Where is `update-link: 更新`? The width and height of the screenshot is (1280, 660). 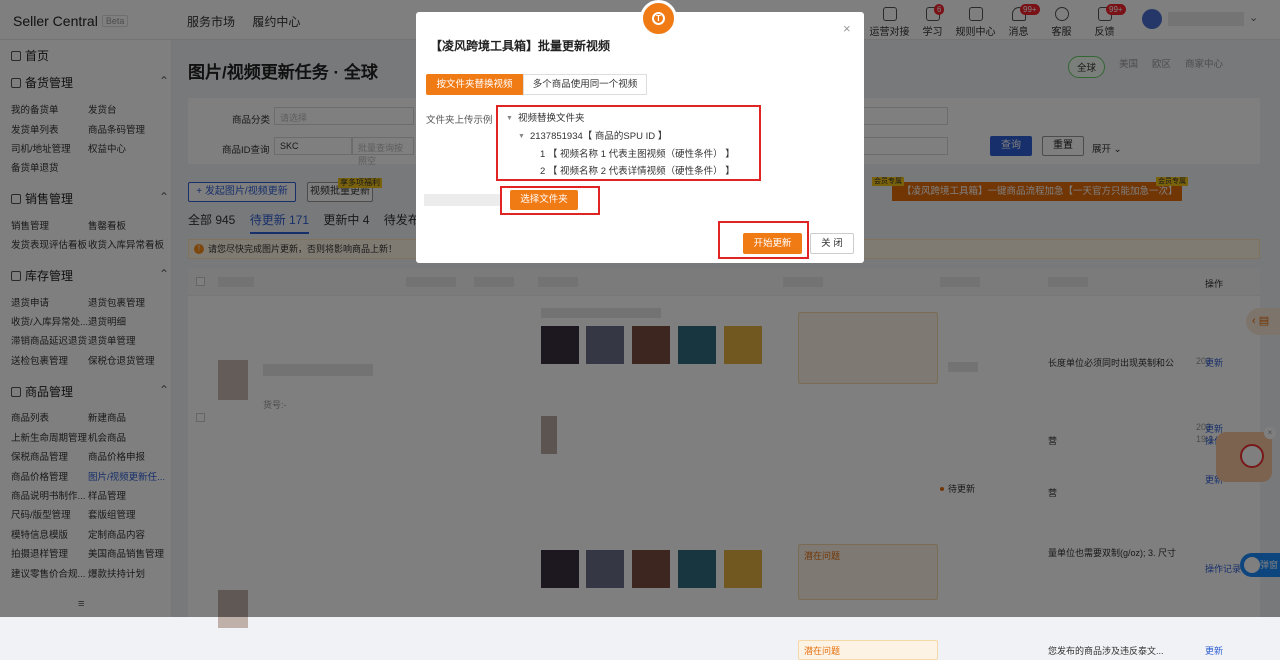
update-link: 更新 is located at coordinates (1214, 650).